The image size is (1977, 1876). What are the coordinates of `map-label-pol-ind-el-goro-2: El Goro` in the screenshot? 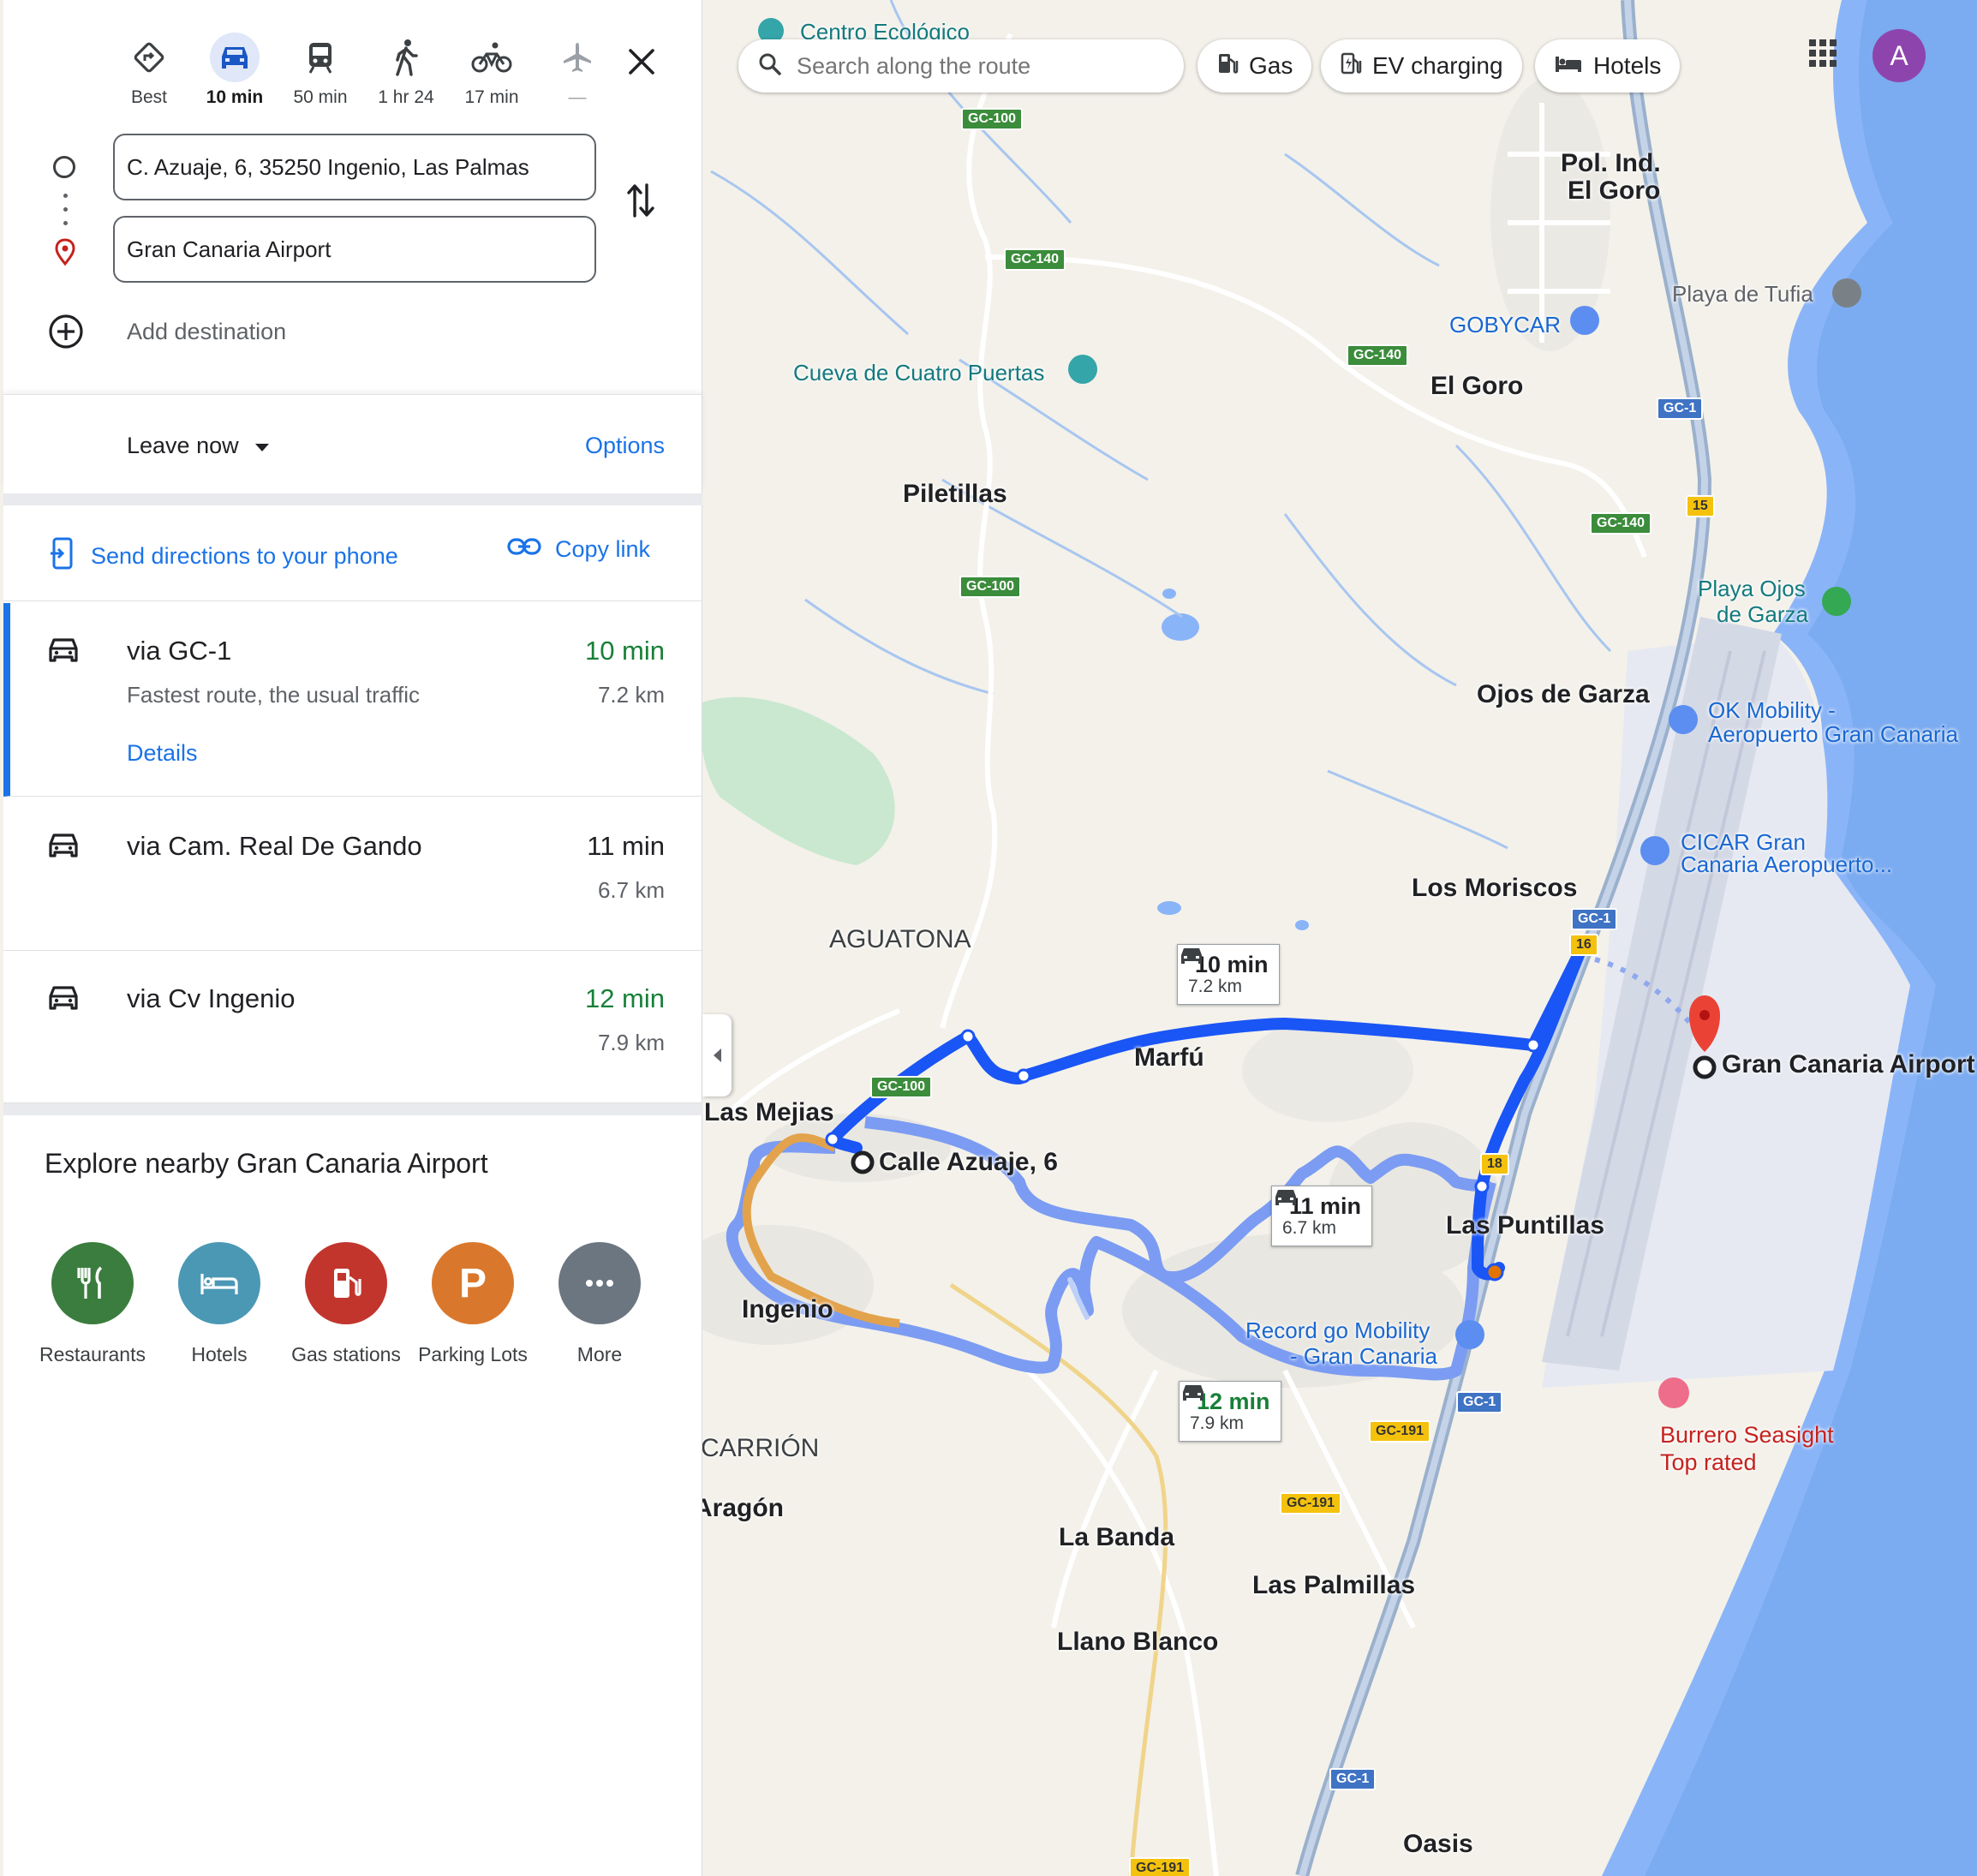 It's located at (1614, 191).